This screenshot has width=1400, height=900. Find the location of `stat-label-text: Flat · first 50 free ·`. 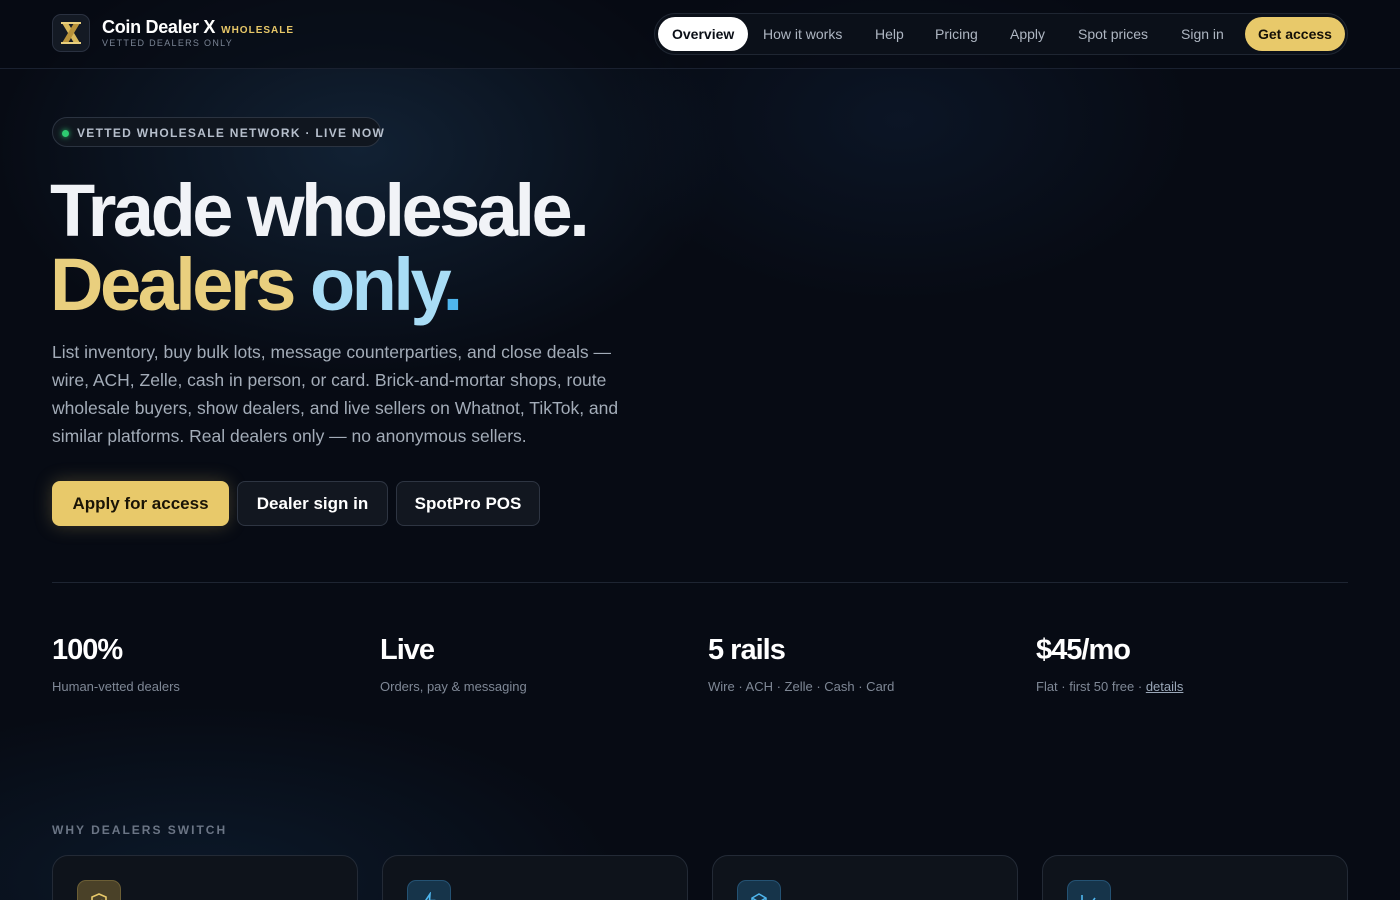

stat-label-text: Flat · first 50 free · is located at coordinates (1089, 686).